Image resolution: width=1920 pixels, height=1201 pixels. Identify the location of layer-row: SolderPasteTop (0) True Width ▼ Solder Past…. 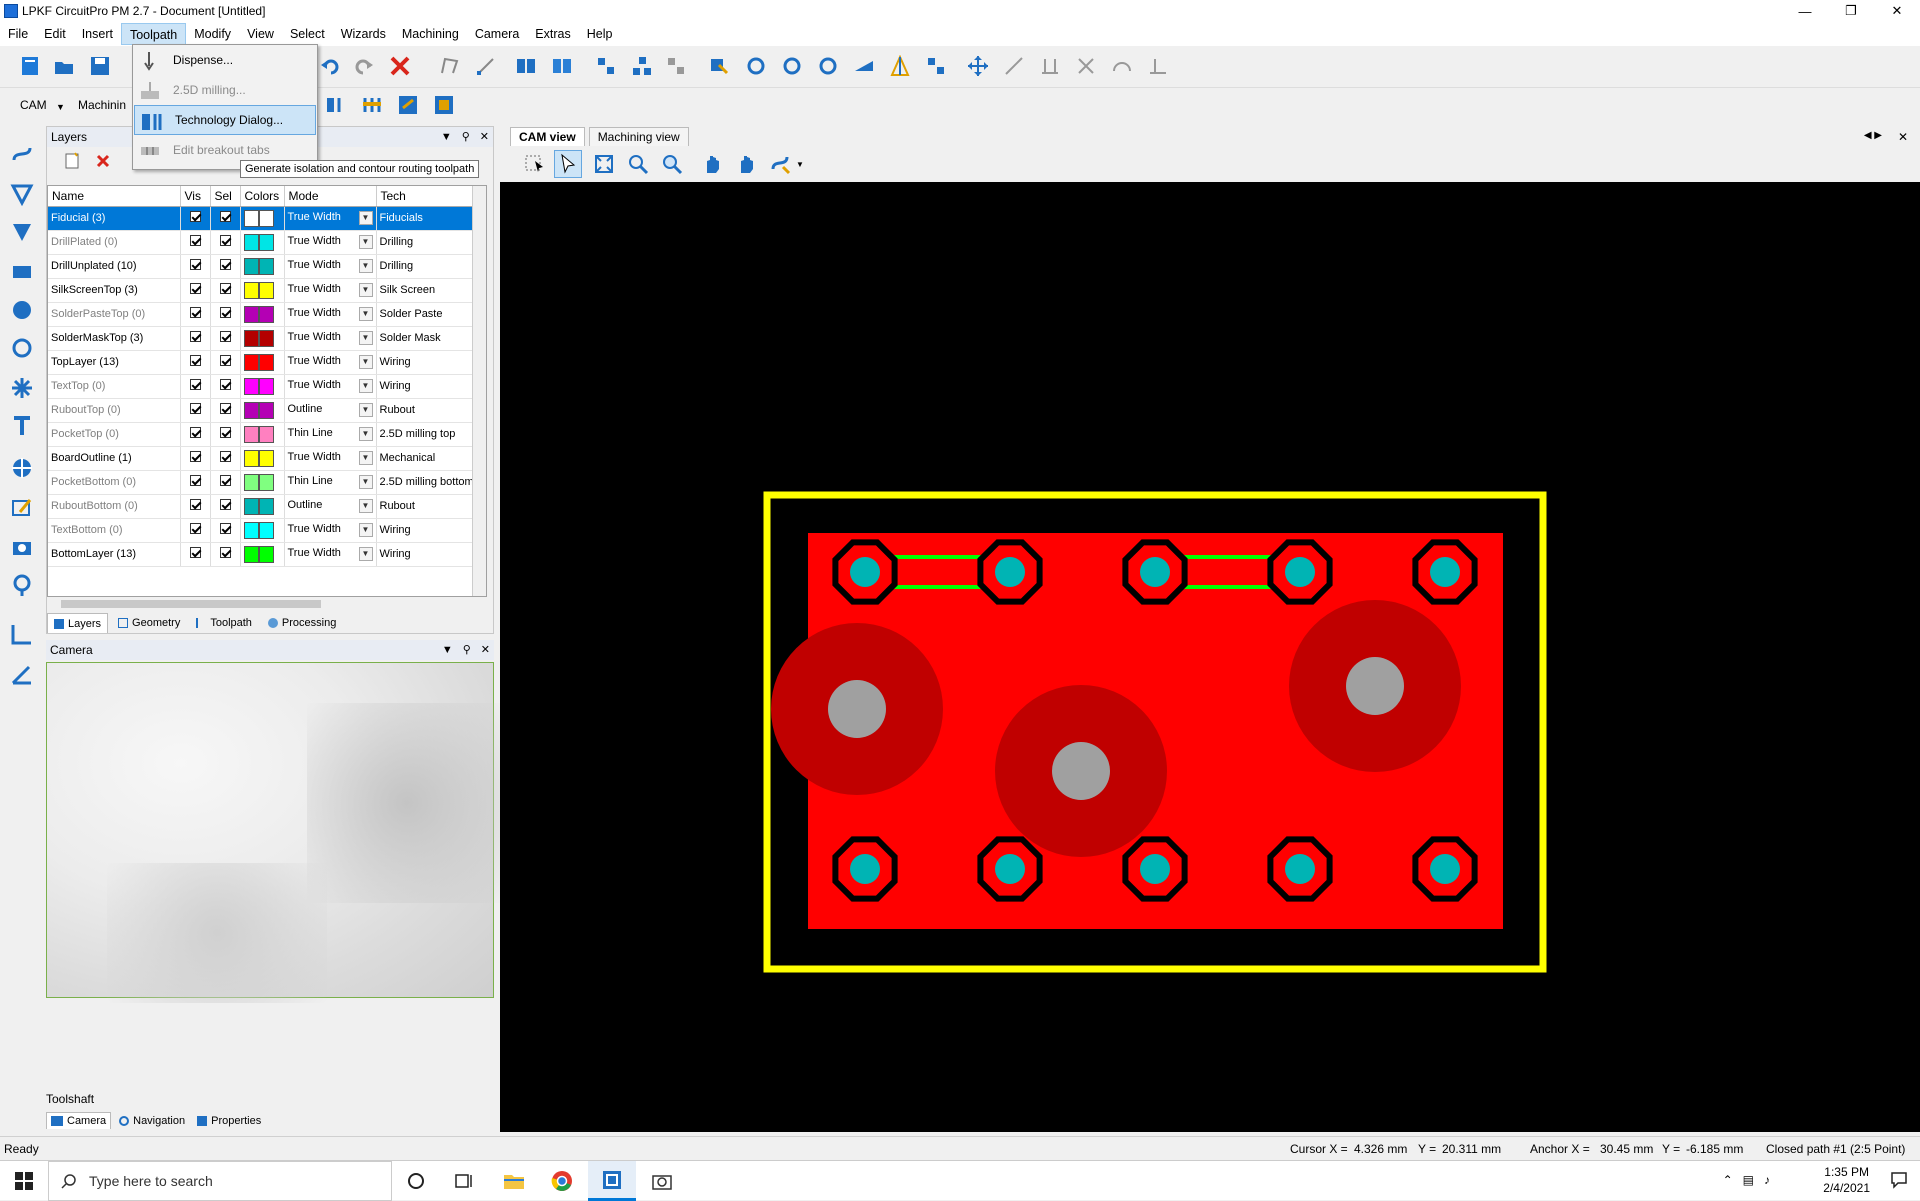
(263, 314).